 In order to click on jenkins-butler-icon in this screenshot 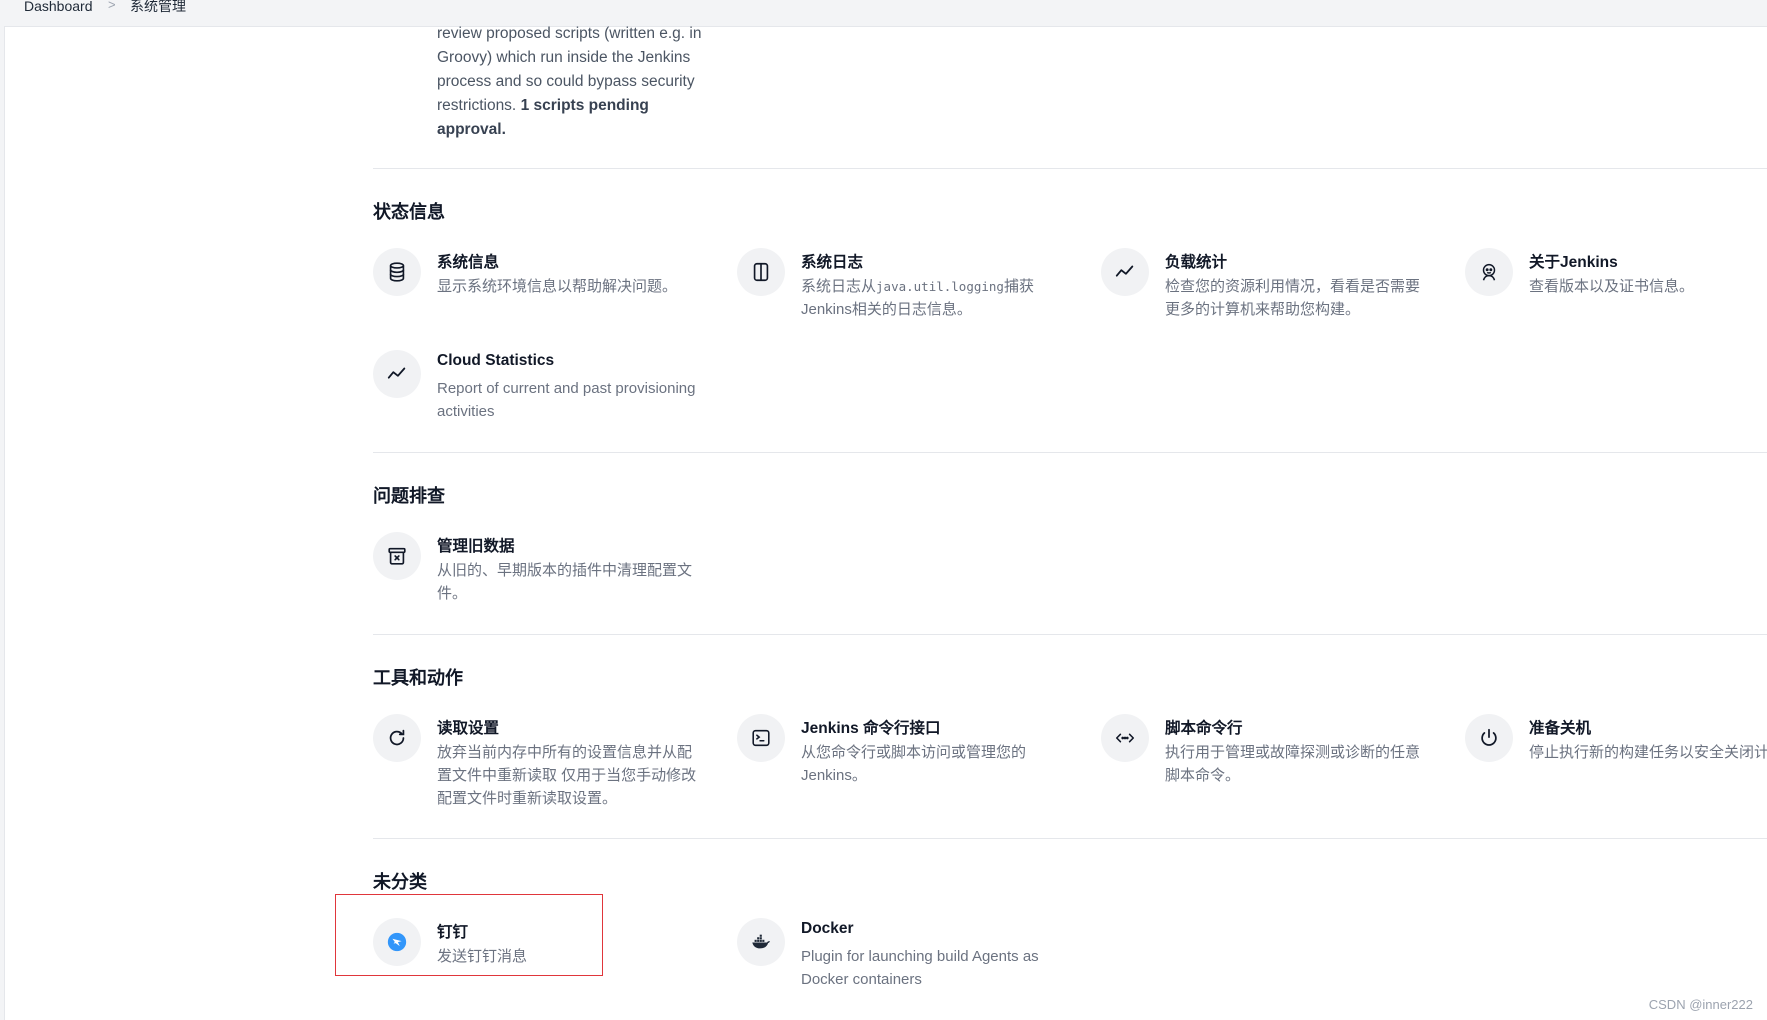, I will do `click(1489, 272)`.